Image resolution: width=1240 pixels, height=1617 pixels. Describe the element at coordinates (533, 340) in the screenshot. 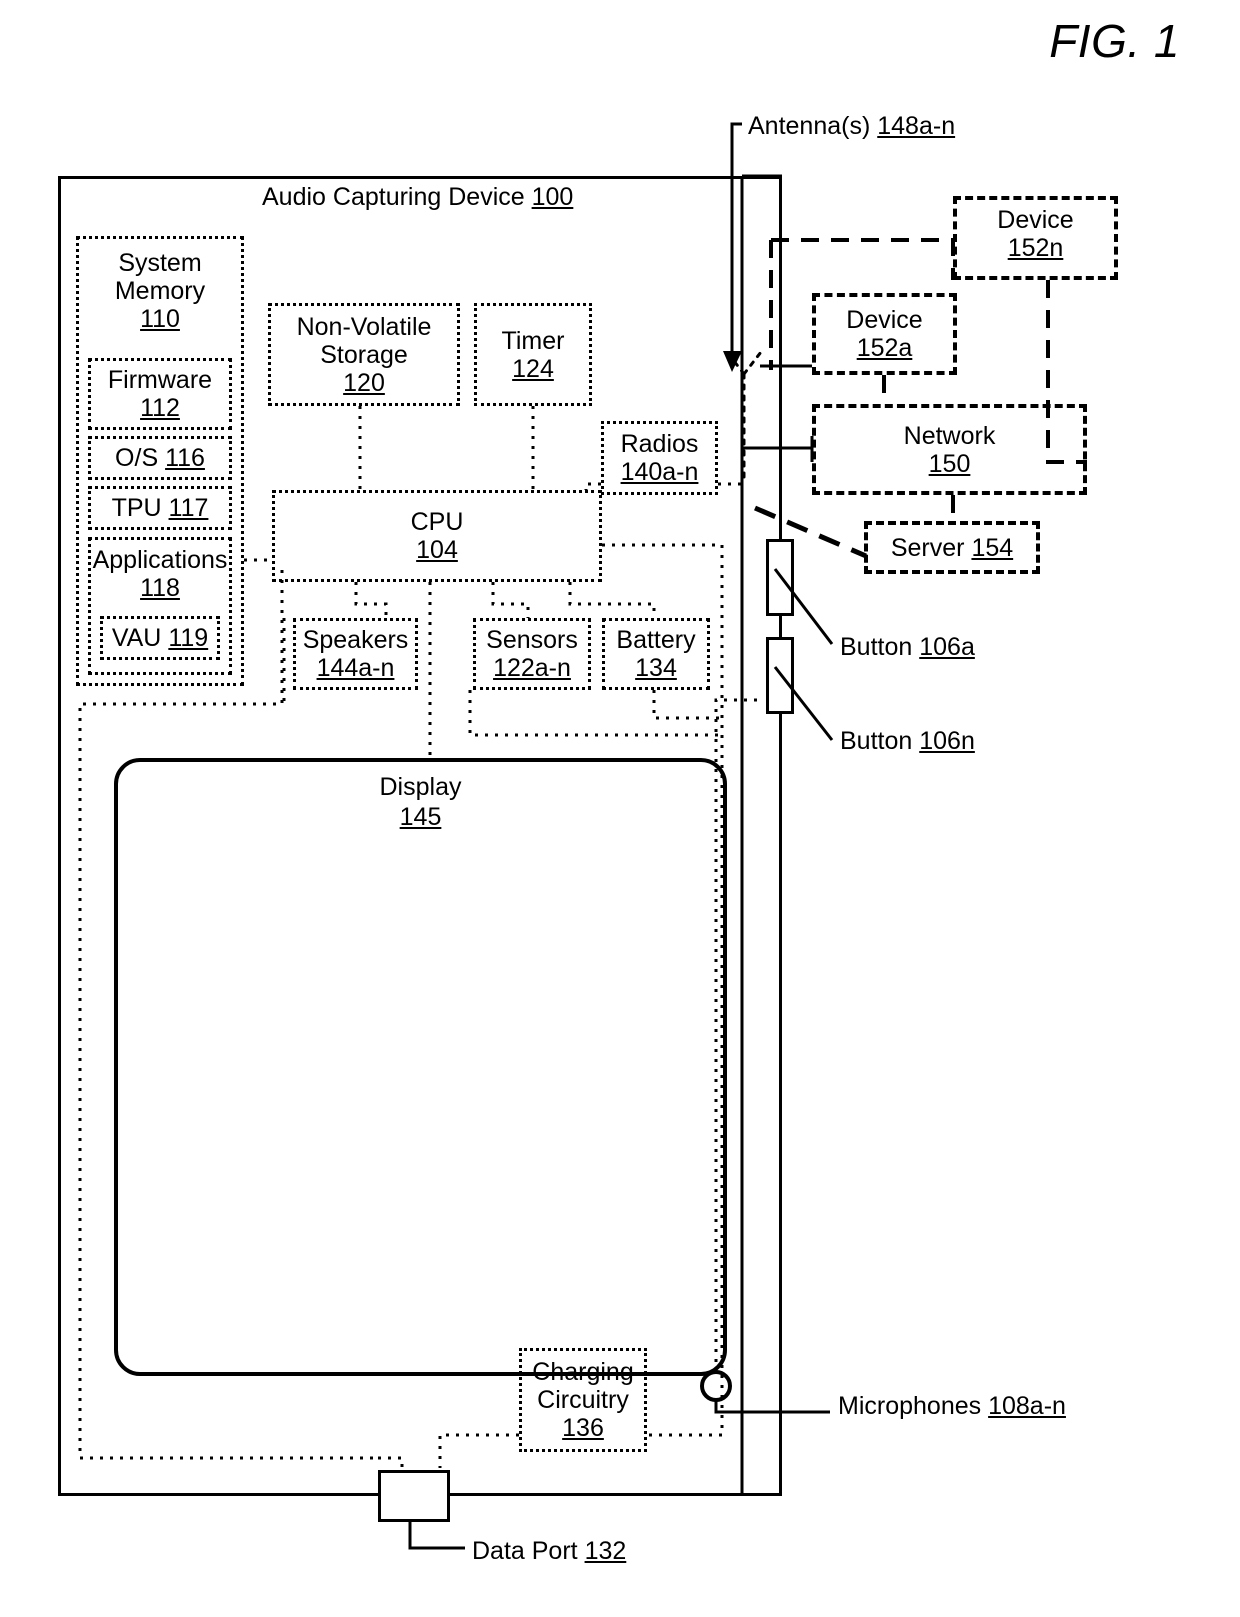

I see `timer-label: Timer` at that location.